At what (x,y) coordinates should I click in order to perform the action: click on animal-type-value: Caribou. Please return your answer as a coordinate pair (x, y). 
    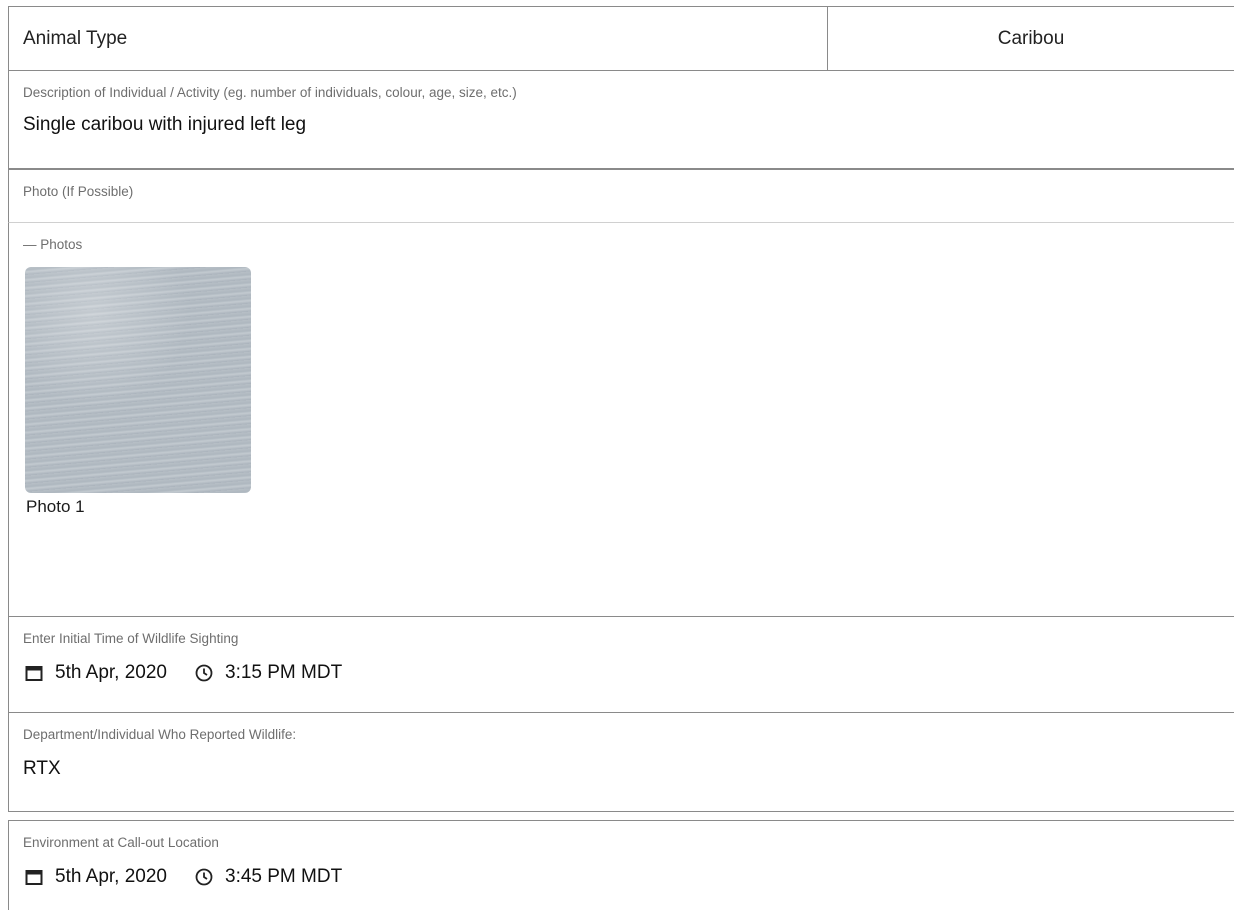
    Looking at the image, I should click on (1031, 38).